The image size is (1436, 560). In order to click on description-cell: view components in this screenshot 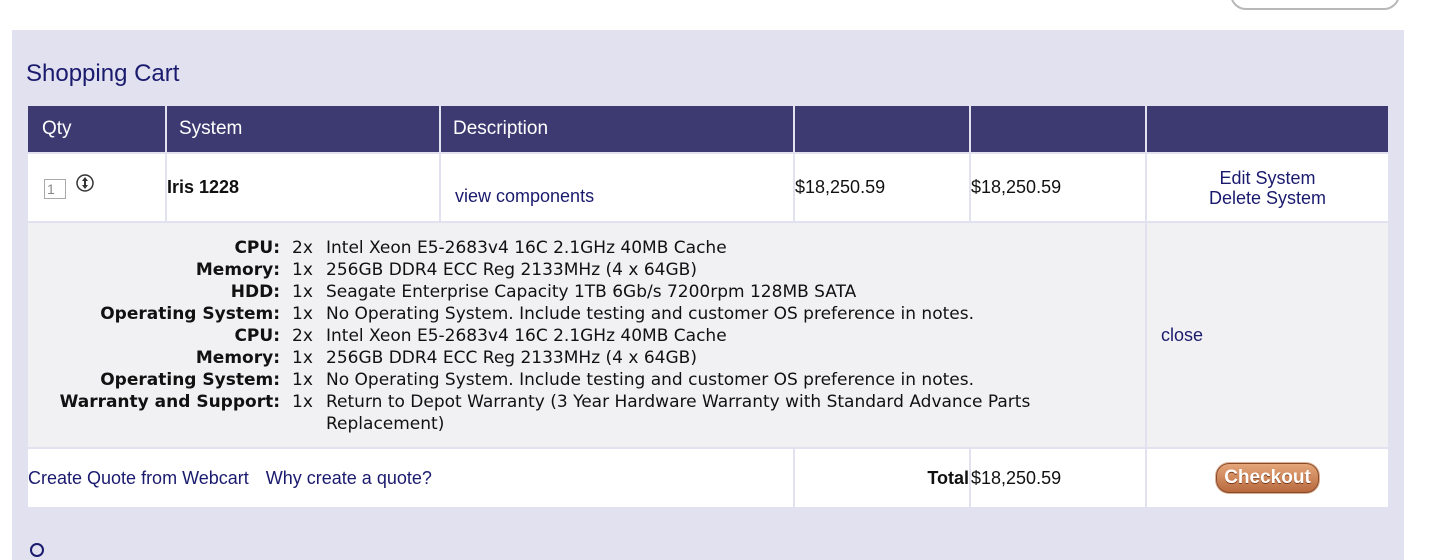, I will do `click(617, 187)`.